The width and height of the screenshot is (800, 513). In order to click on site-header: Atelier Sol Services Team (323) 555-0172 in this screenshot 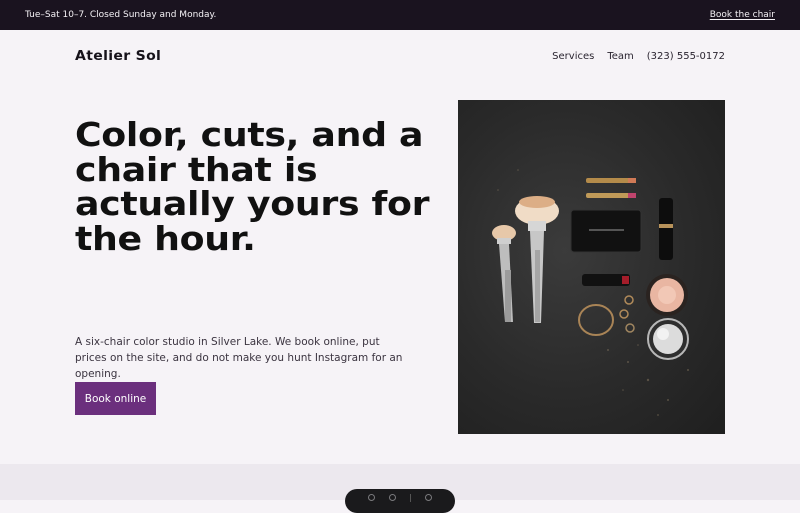, I will do `click(400, 56)`.